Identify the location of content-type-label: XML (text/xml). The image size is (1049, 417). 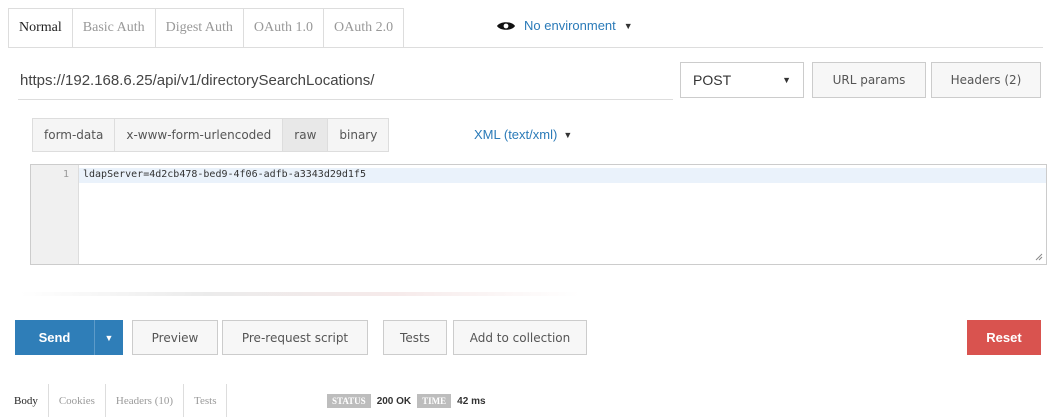
(516, 134).